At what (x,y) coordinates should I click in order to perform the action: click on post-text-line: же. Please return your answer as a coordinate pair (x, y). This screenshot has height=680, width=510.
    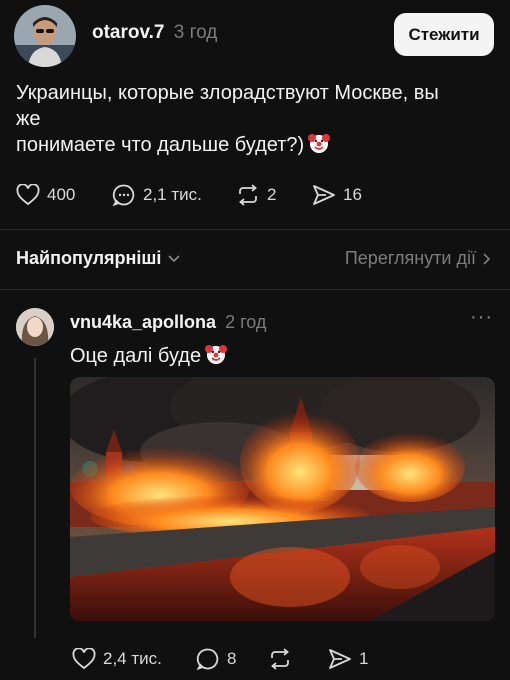
    Looking at the image, I should click on (28, 119).